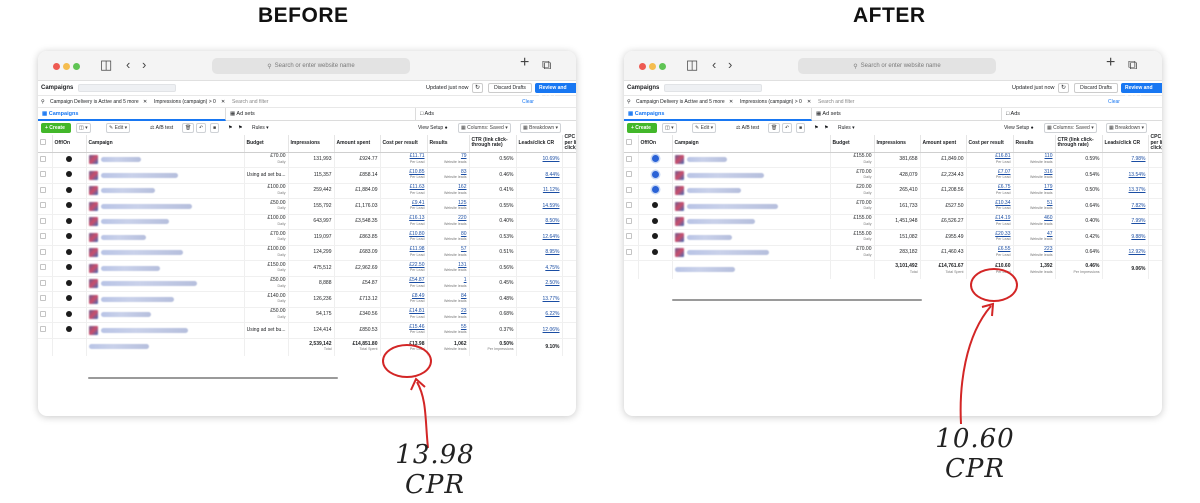  What do you see at coordinates (215, 128) in the screenshot?
I see `trash-button: ■` at bounding box center [215, 128].